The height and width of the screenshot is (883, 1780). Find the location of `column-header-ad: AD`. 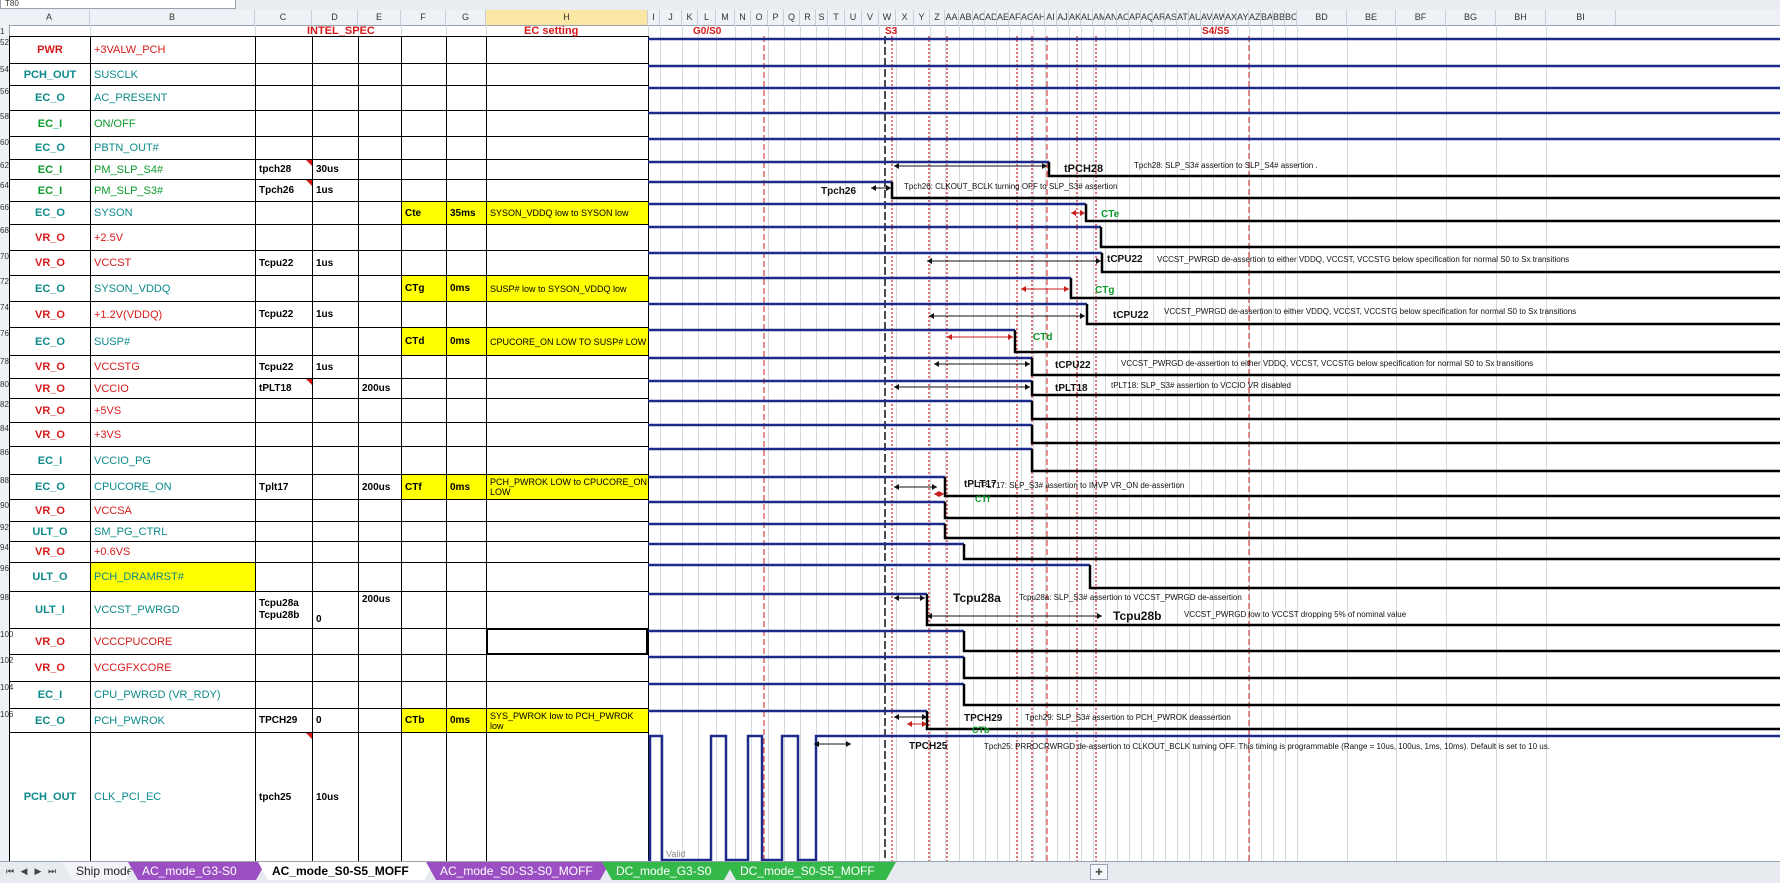

column-header-ad: AD is located at coordinates (991, 17).